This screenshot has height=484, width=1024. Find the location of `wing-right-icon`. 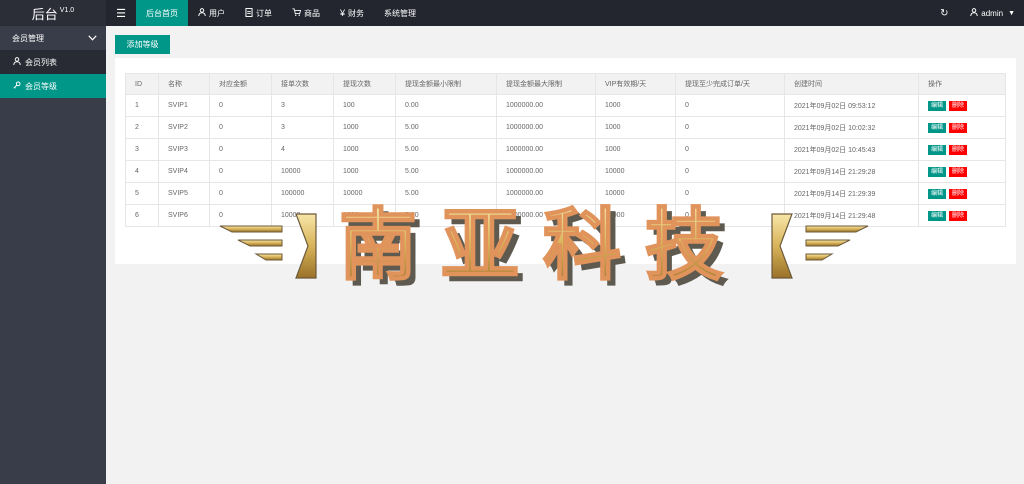

wing-right-icon is located at coordinates (820, 246).